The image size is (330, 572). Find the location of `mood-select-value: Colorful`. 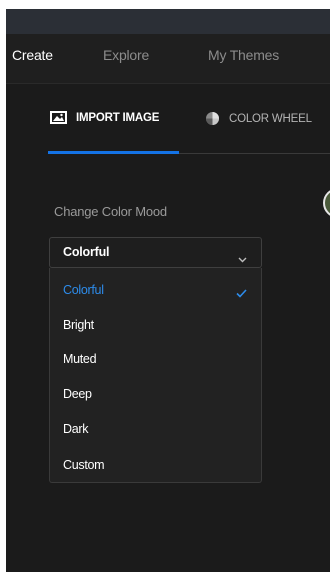

mood-select-value: Colorful is located at coordinates (86, 252).